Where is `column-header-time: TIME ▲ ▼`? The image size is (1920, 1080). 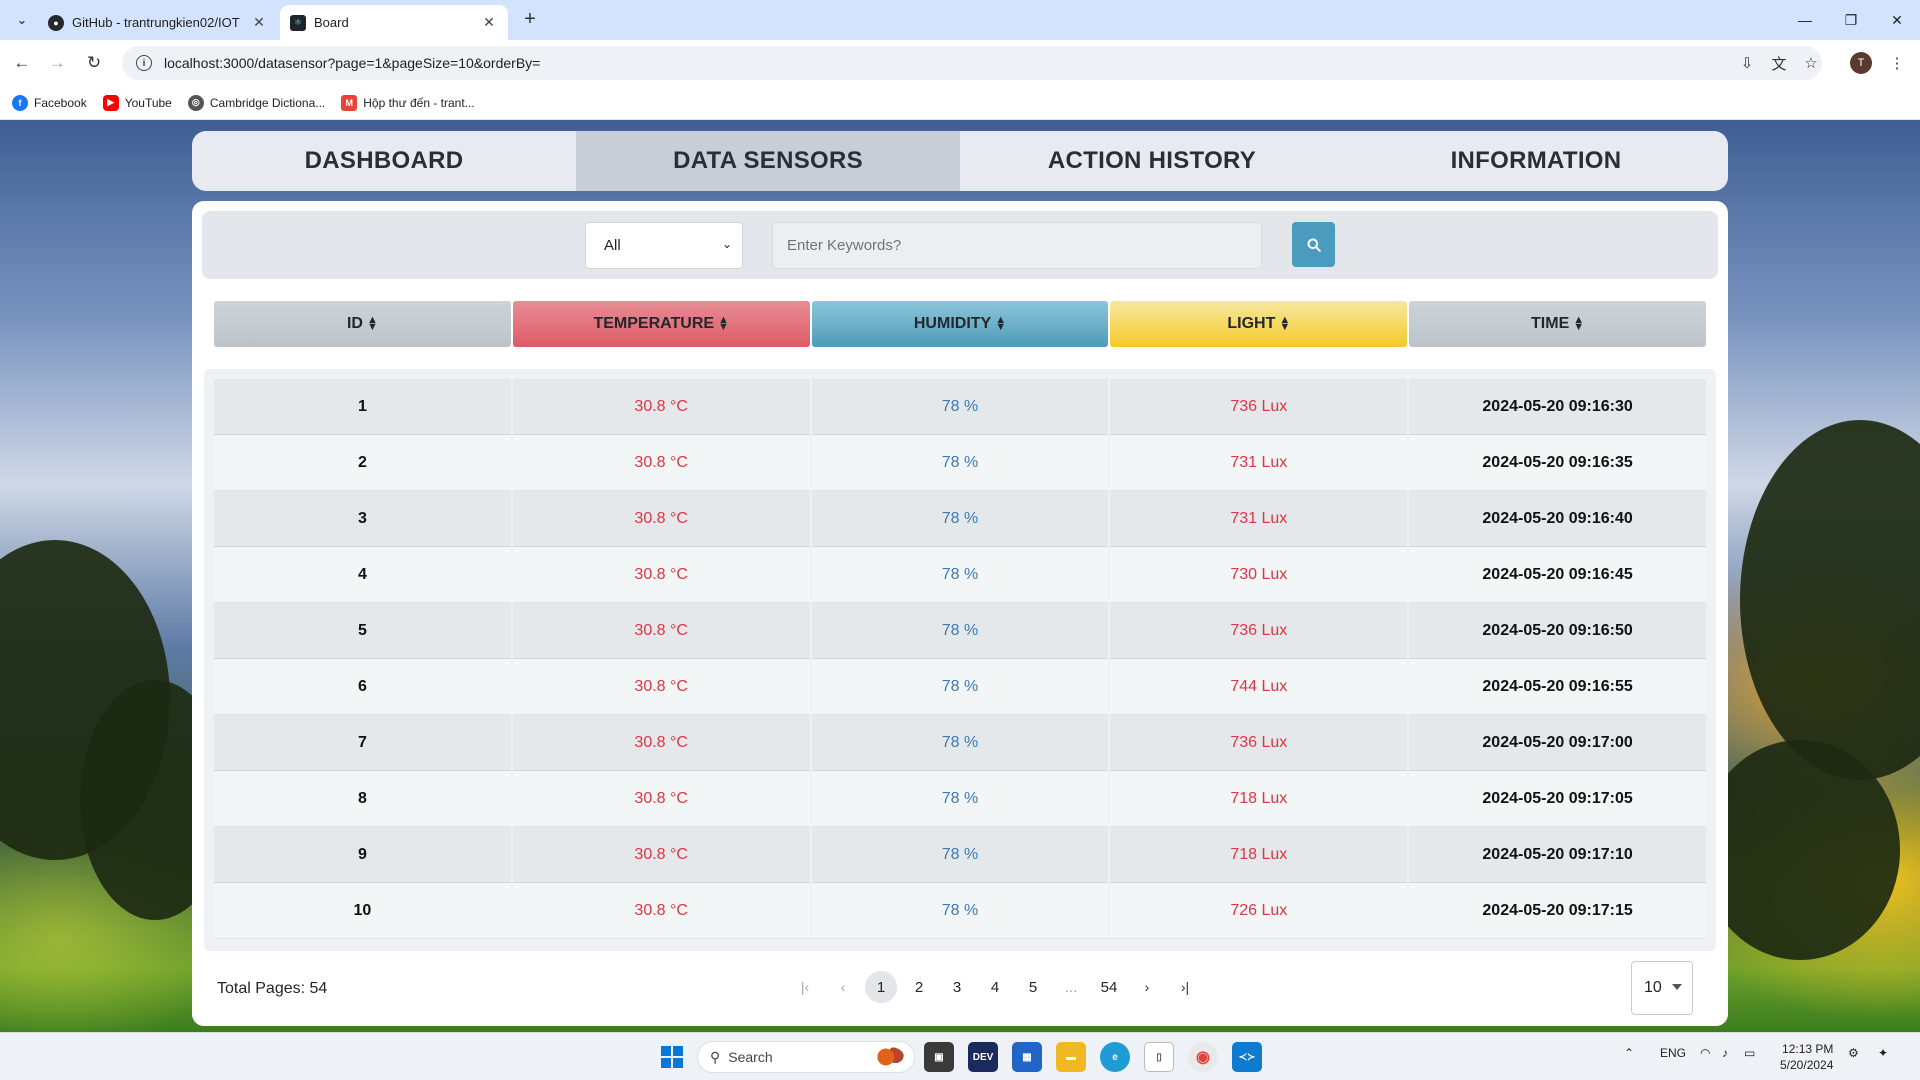 column-header-time: TIME ▲ ▼ is located at coordinates (1557, 324).